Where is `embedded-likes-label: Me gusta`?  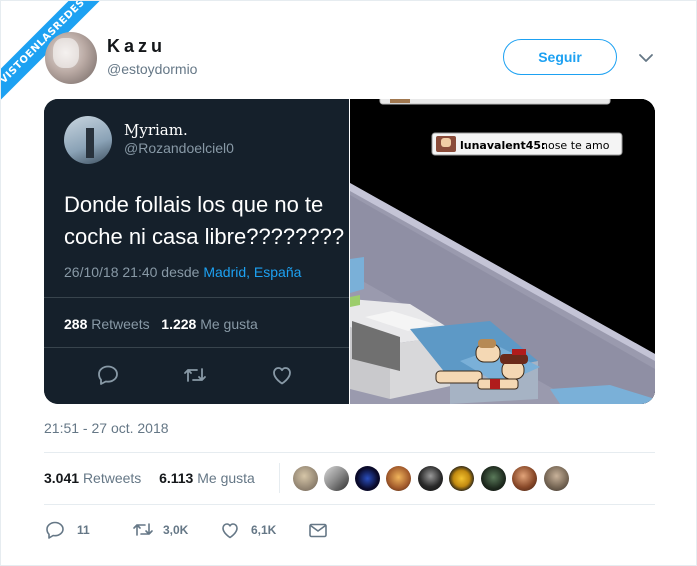
embedded-likes-label: Me gusta is located at coordinates (229, 324).